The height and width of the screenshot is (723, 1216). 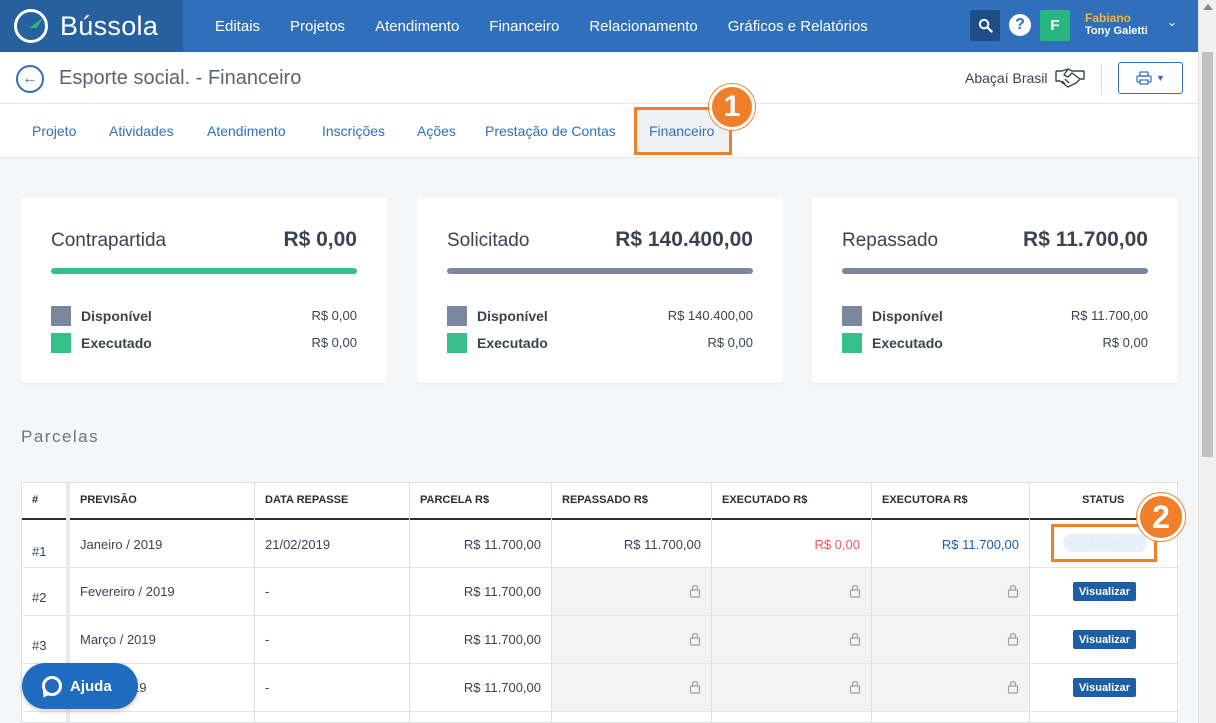 I want to click on print-button: ▼, so click(x=1150, y=78).